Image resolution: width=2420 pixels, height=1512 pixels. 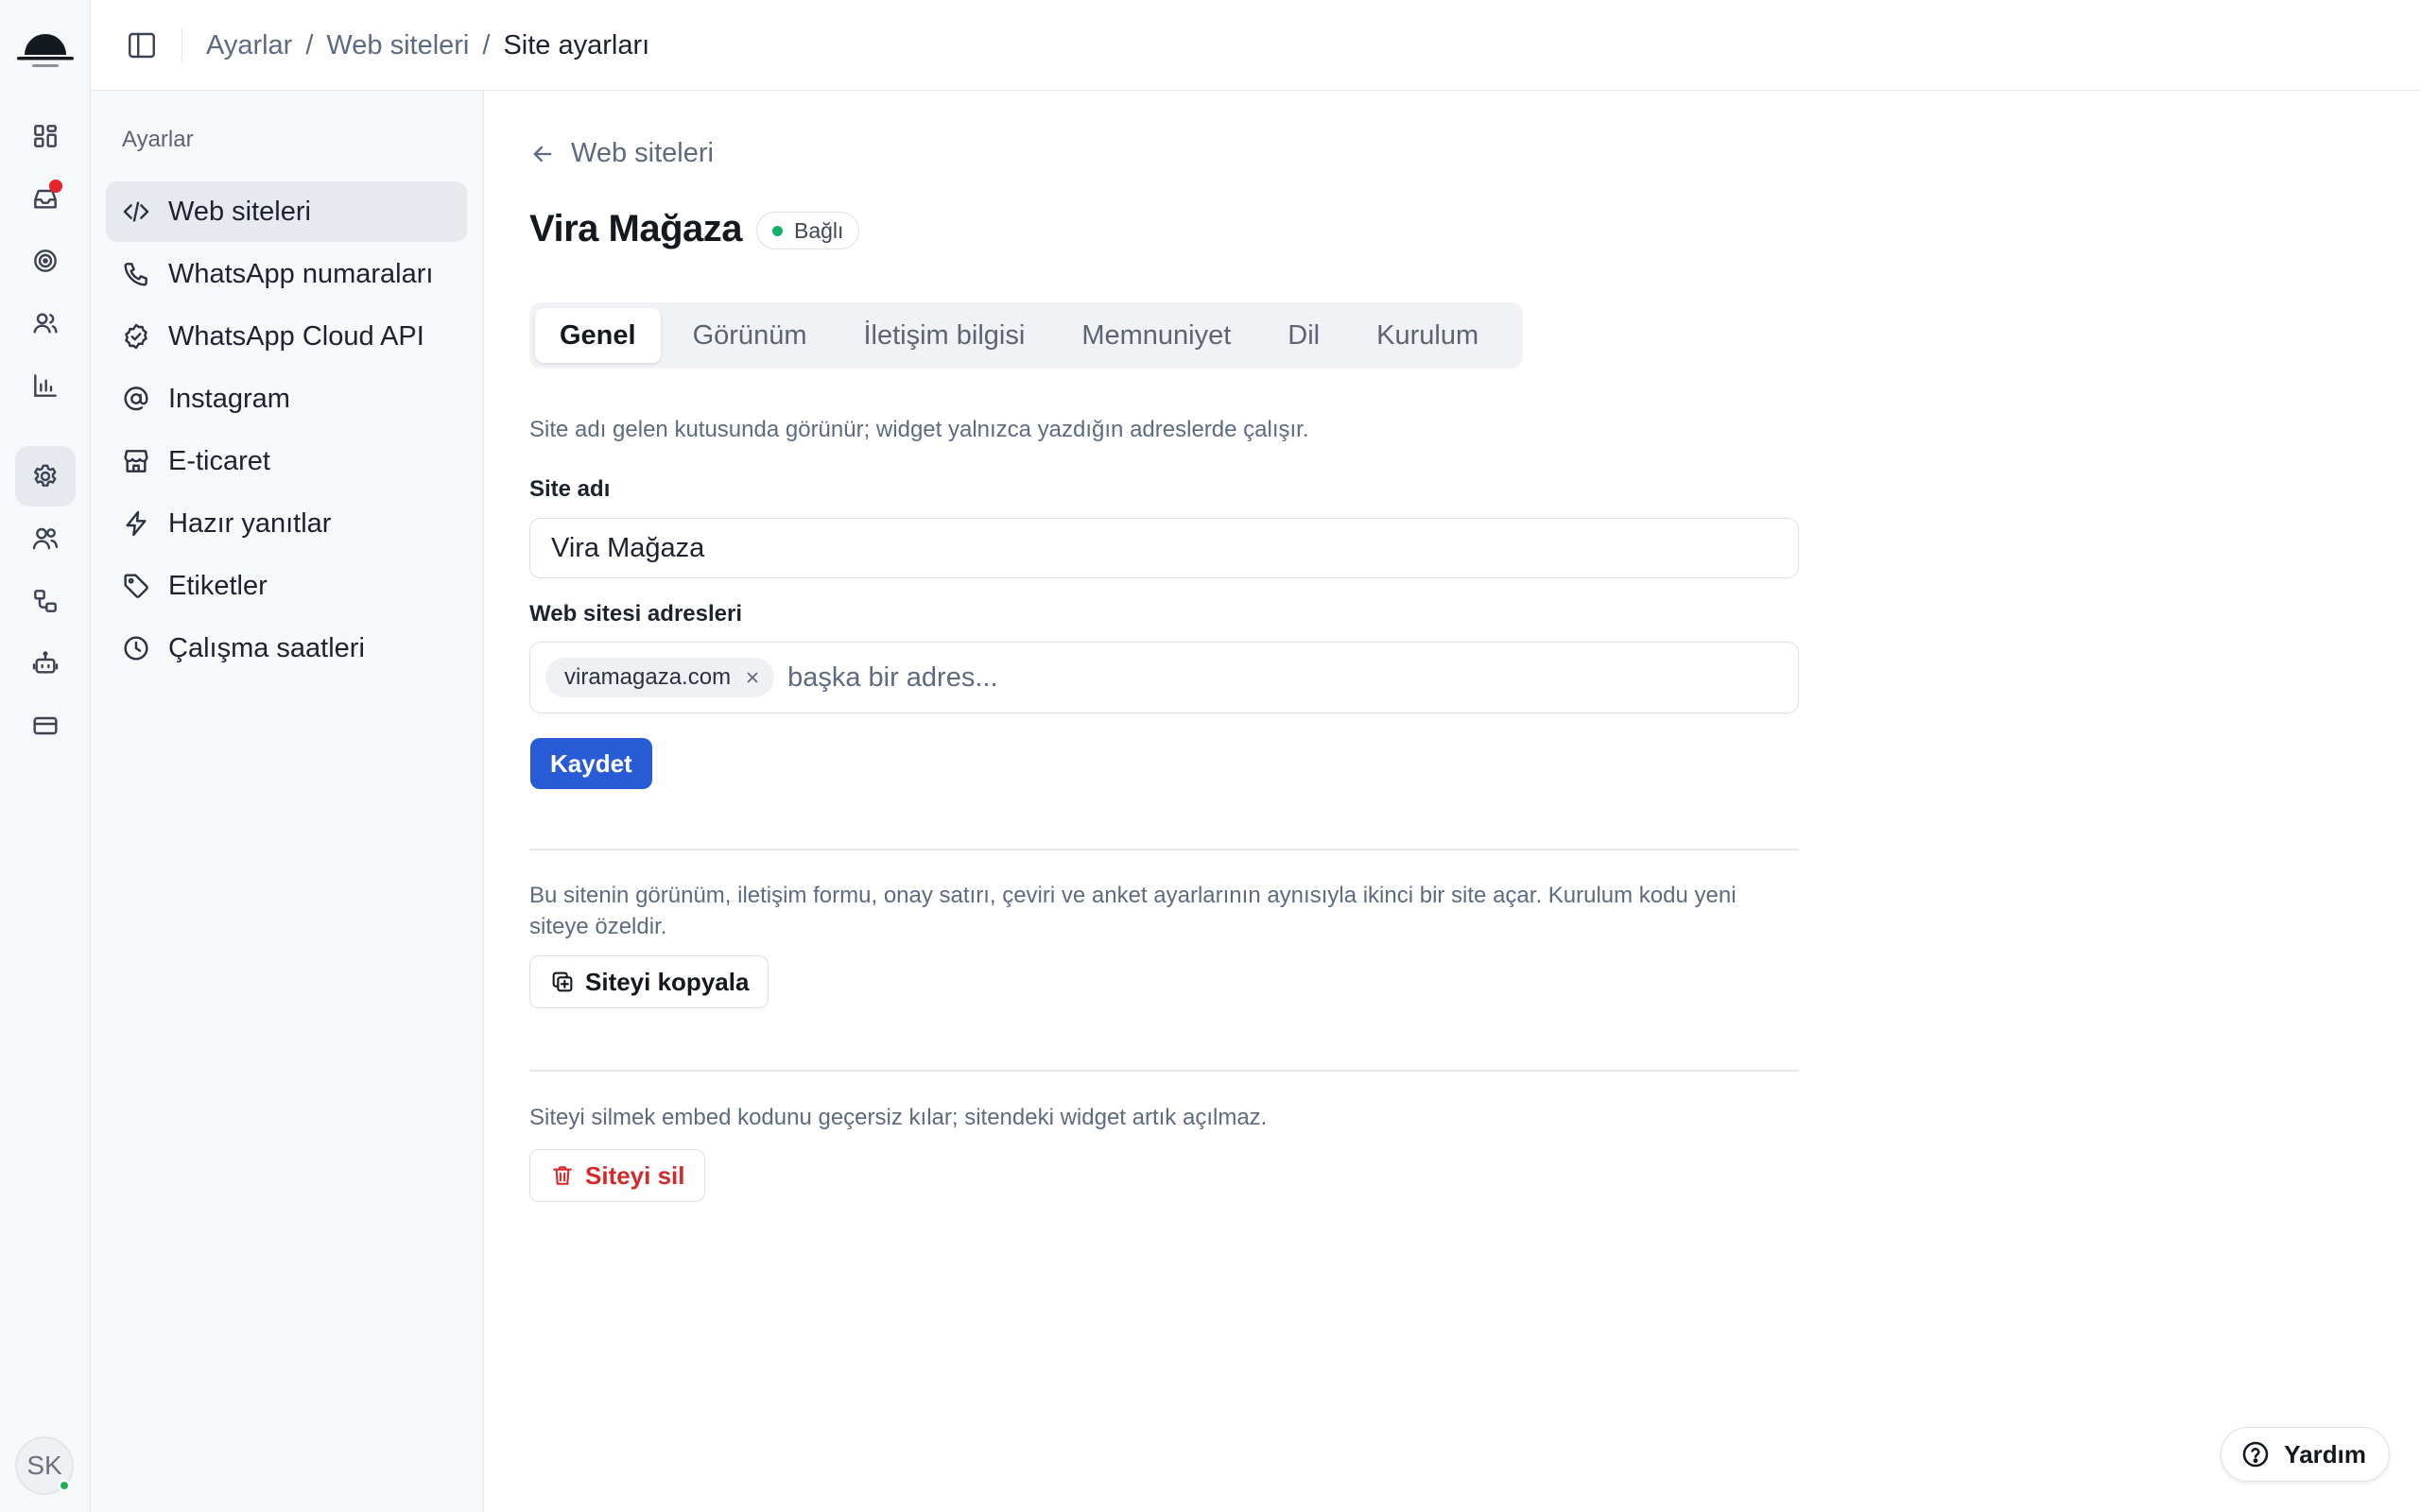 What do you see at coordinates (1285, 678) in the screenshot?
I see `address-input` at bounding box center [1285, 678].